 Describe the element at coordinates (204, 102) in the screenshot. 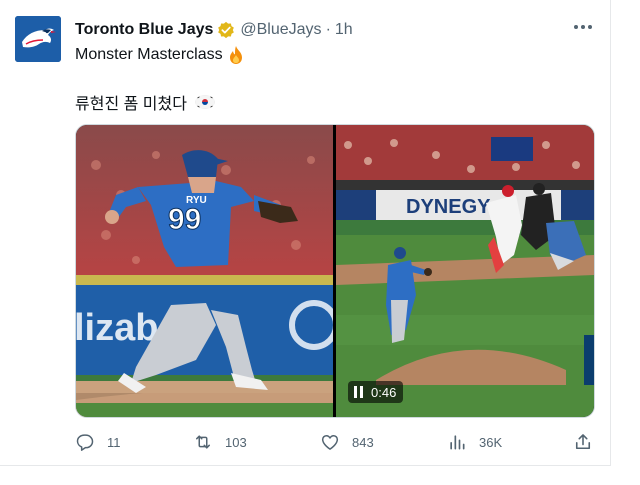

I see `korea-flag-emoji-icon` at that location.